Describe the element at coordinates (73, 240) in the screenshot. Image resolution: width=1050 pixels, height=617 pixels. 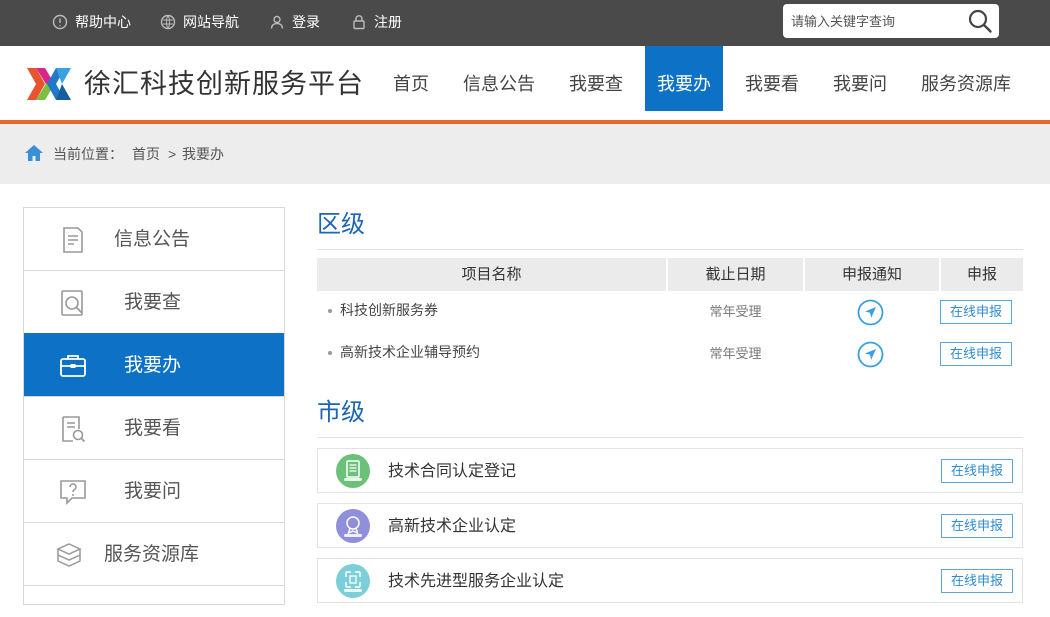
I see `document-icon` at that location.